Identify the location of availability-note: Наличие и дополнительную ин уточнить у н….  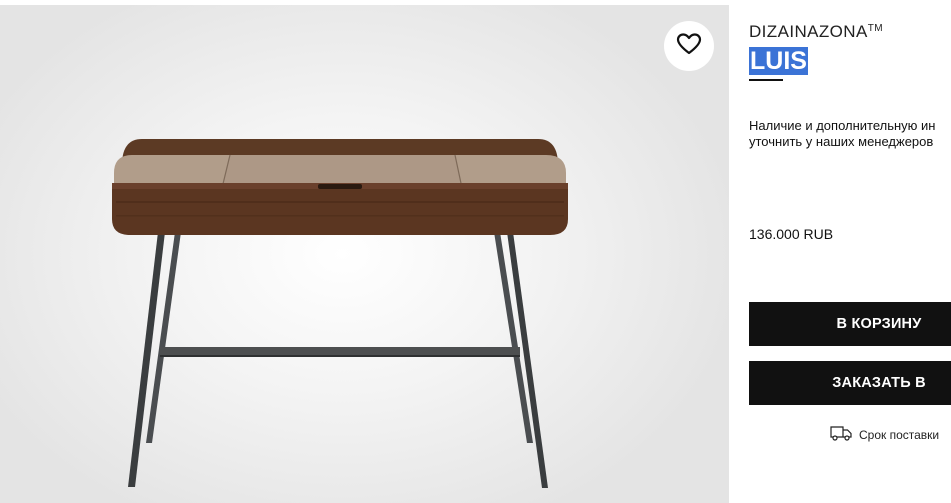
(850, 134).